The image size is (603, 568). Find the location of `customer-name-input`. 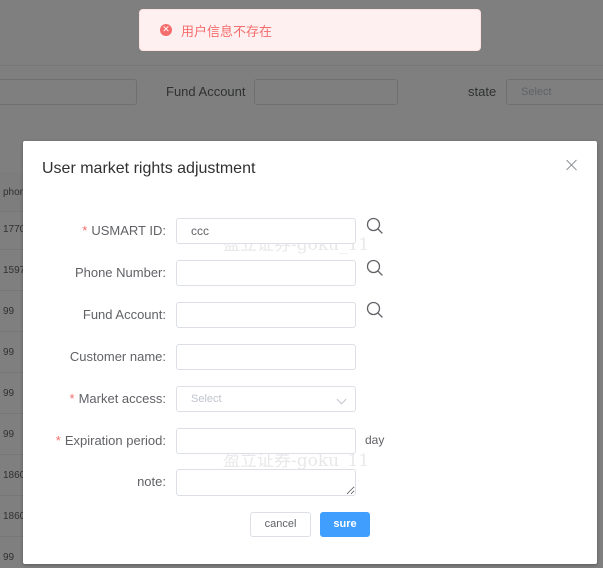

customer-name-input is located at coordinates (266, 357).